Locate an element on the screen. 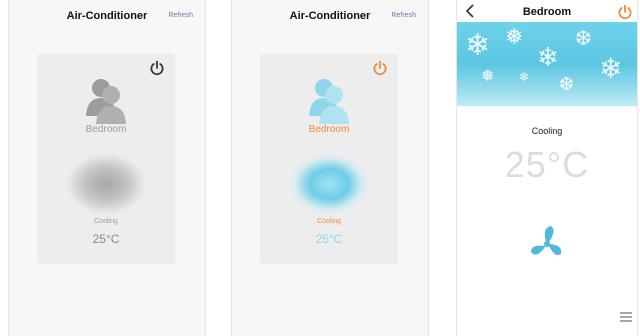 The width and height of the screenshot is (640, 336). fan-icon is located at coordinates (547, 246).